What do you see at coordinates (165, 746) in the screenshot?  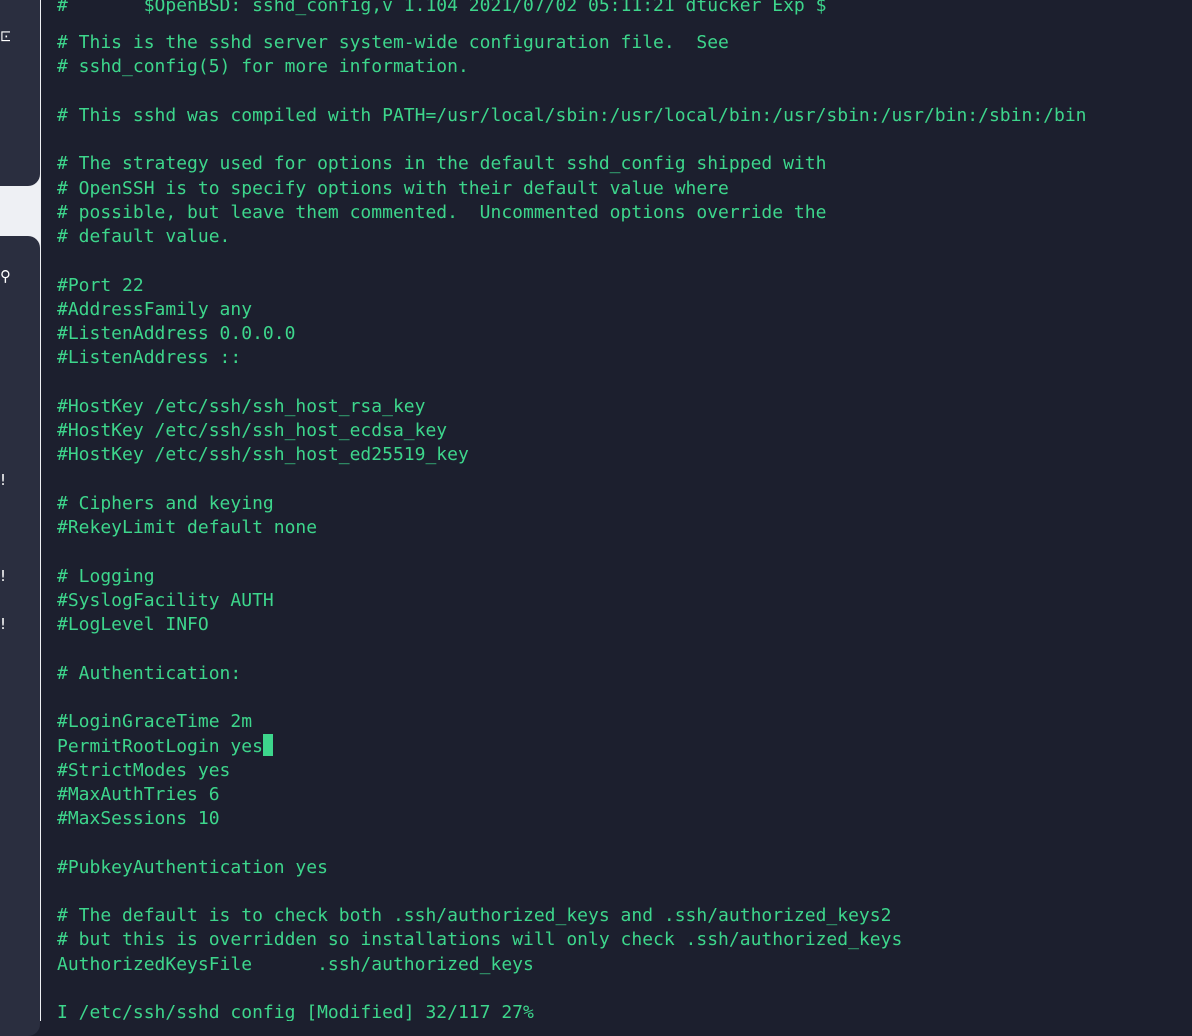 I see `editor-line: PermitRootLogin yes` at bounding box center [165, 746].